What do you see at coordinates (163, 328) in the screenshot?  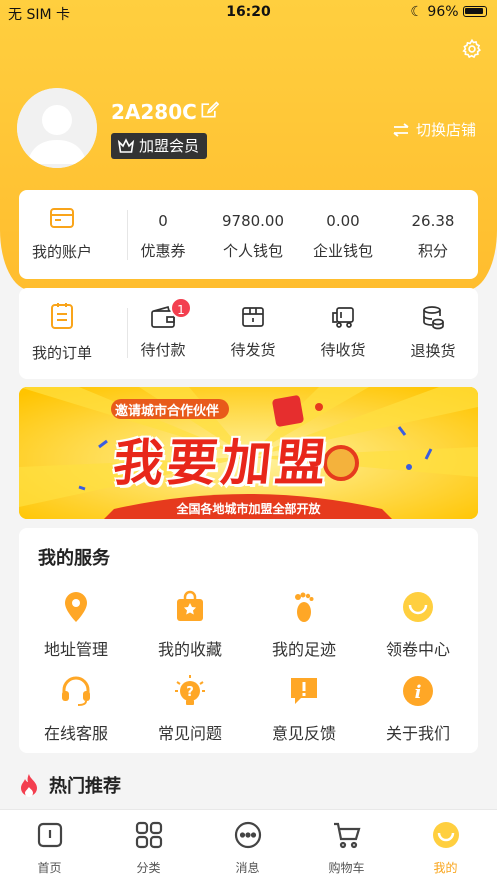 I see `order-pending-payment: 待付款 1` at bounding box center [163, 328].